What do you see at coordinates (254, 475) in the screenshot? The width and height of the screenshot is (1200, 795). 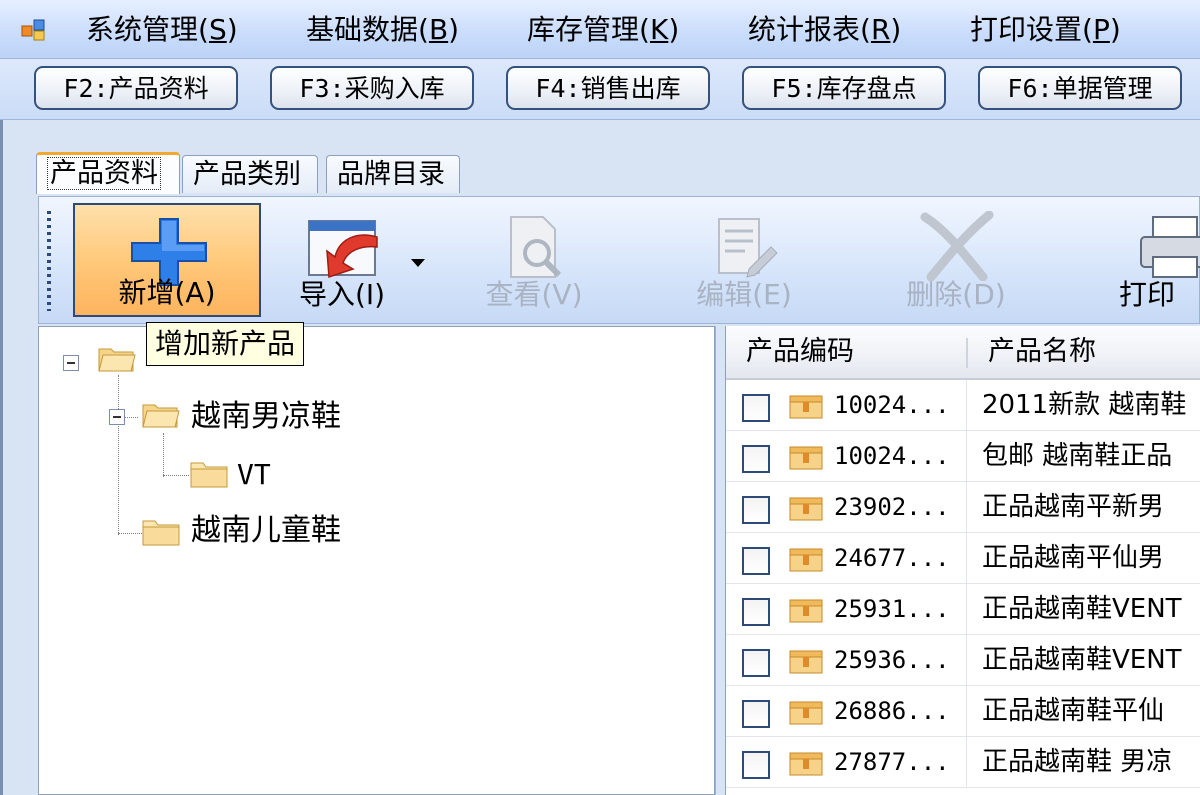 I see `tree-node-vt: VT` at bounding box center [254, 475].